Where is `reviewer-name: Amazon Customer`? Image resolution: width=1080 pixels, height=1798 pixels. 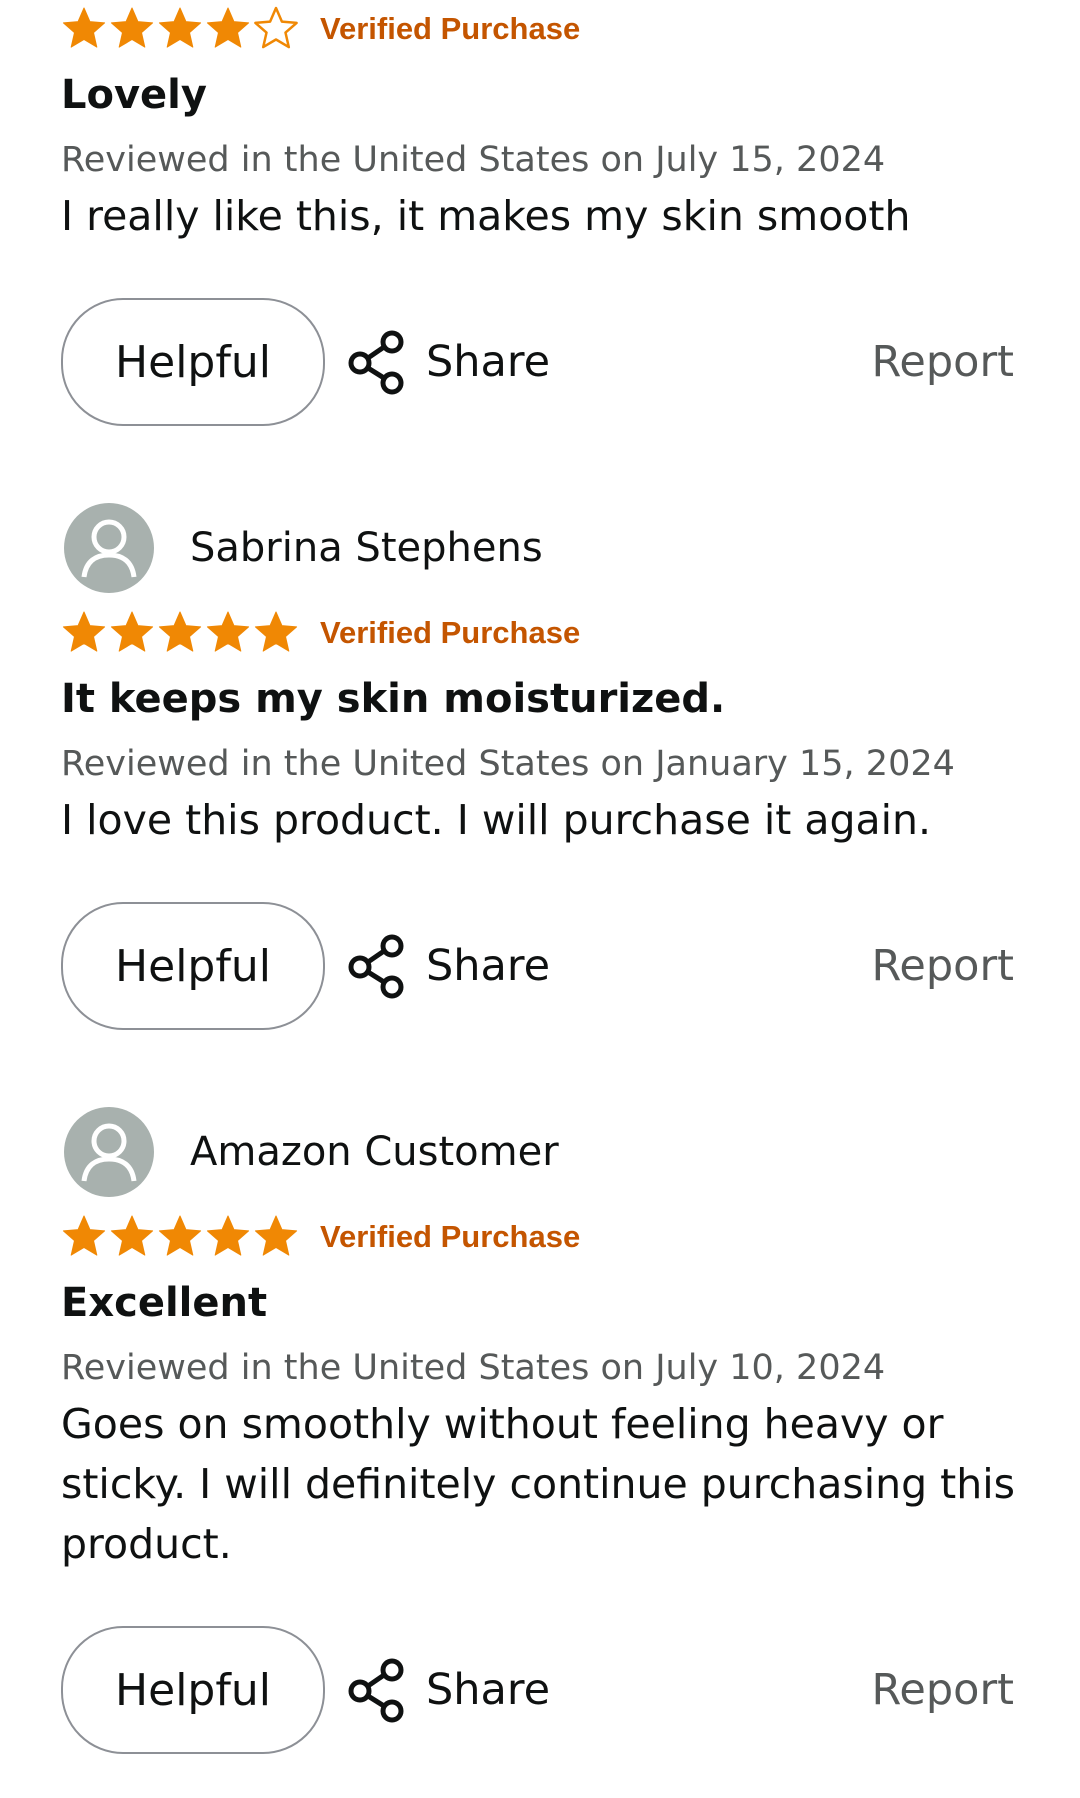
reviewer-name: Amazon Customer is located at coordinates (374, 1152).